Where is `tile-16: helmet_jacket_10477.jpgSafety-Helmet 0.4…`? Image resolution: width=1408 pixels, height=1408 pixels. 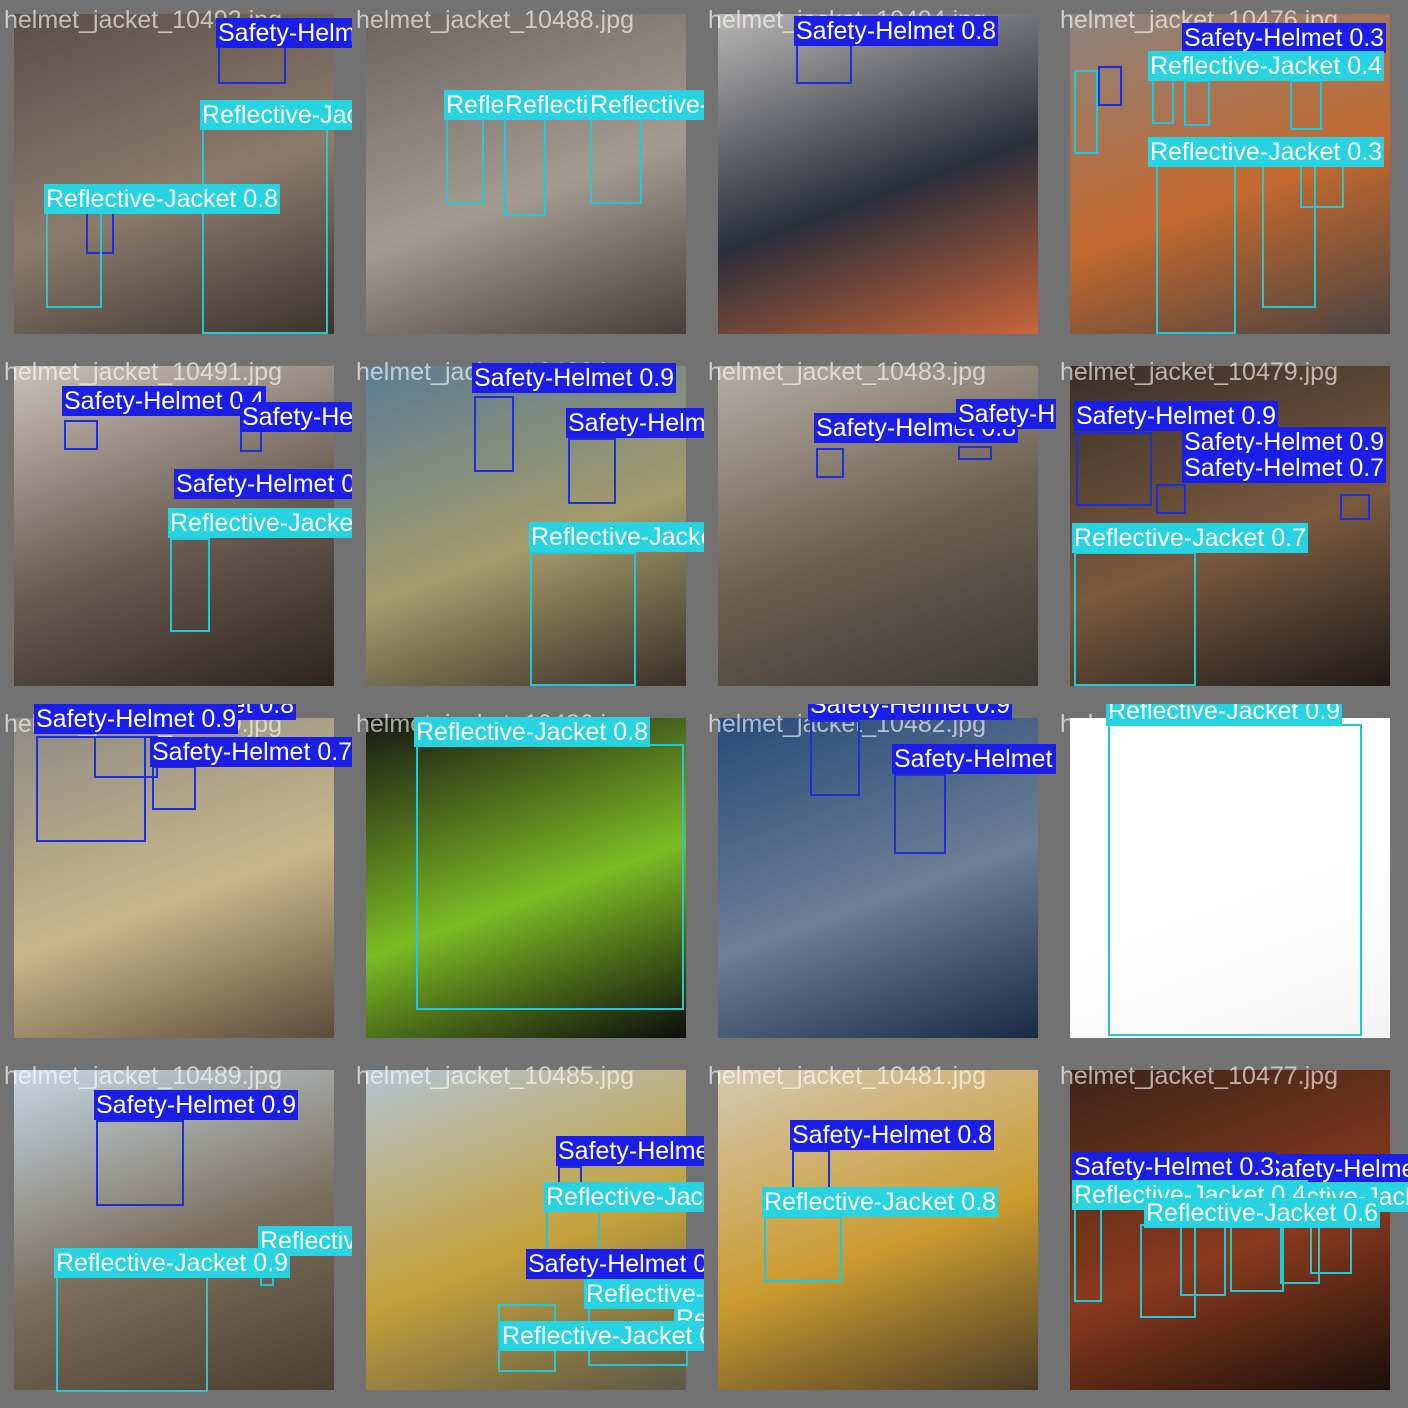
tile-16: helmet_jacket_10477.jpgSafety-Helmet 0.4… is located at coordinates (1232, 1232).